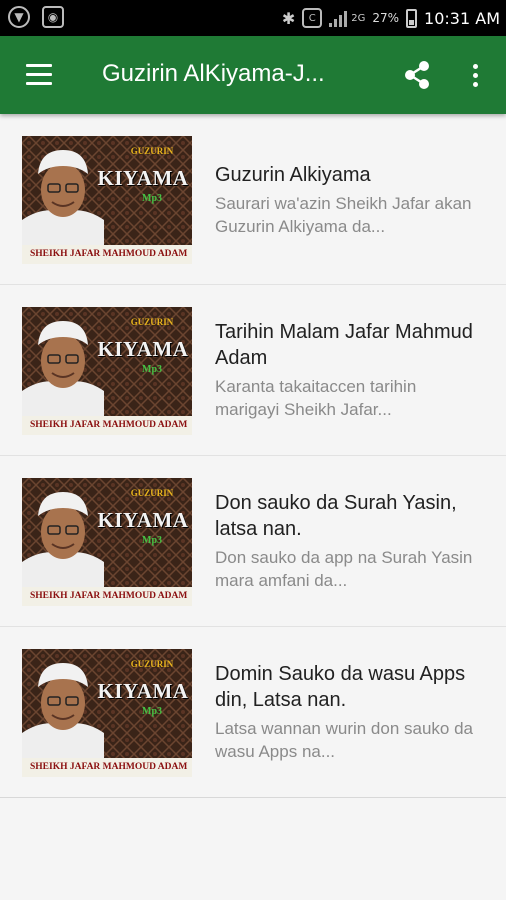 The width and height of the screenshot is (506, 900). I want to click on item-title: Don sauko da Surah Yasin, latsa nan., so click(336, 516).